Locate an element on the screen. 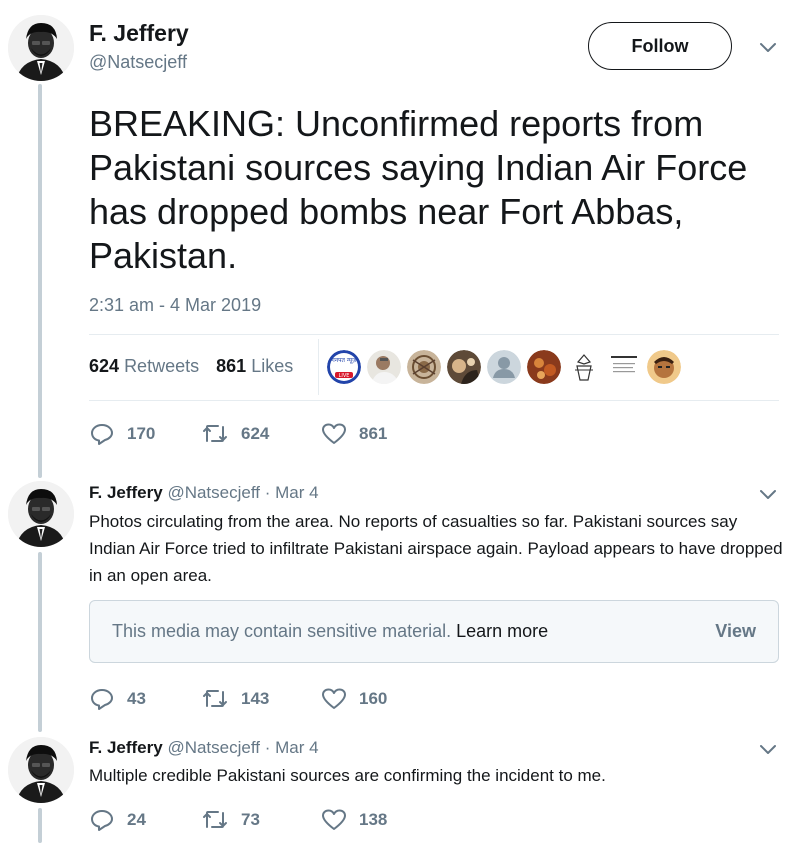 The width and height of the screenshot is (800, 843). retweet-button: 624 is located at coordinates (261, 434).